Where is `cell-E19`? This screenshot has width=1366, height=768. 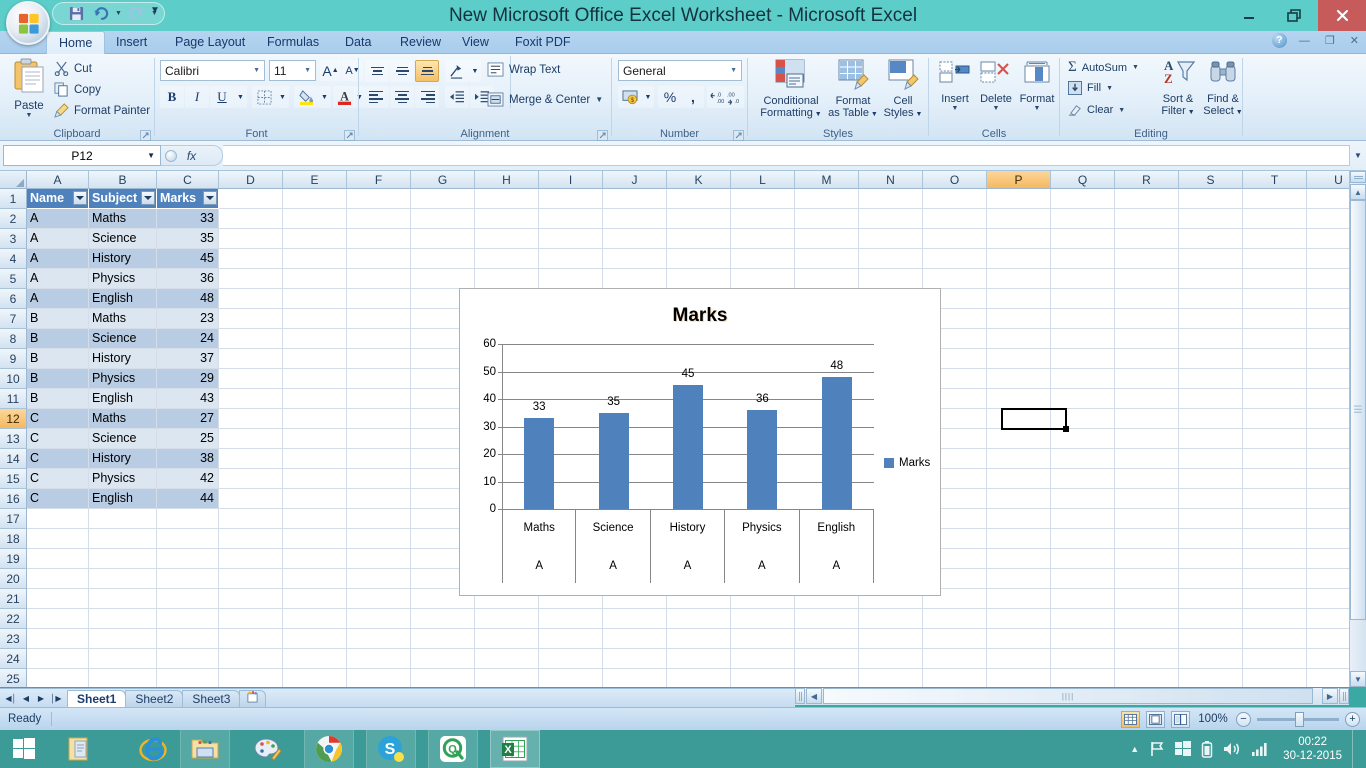
cell-E19 is located at coordinates (315, 559).